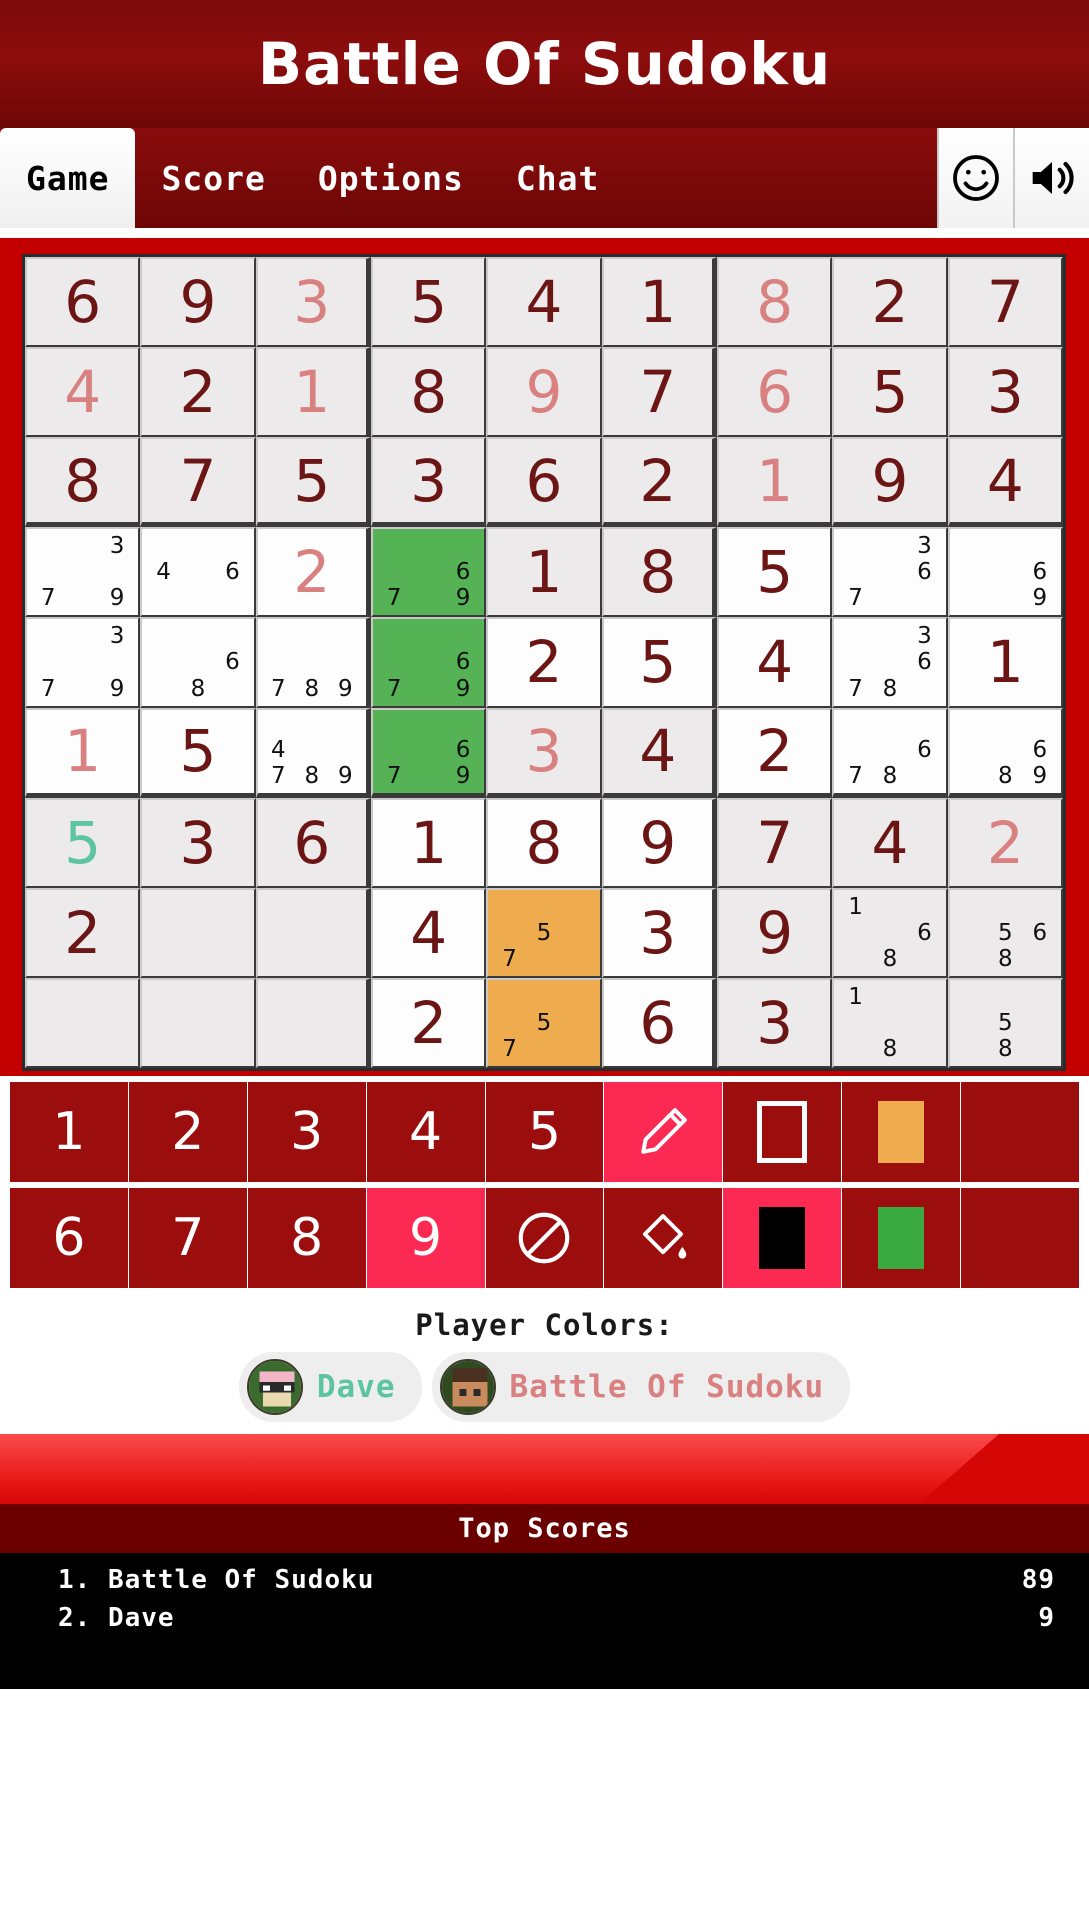 The image size is (1089, 1929). I want to click on green-swatch, so click(901, 1238).